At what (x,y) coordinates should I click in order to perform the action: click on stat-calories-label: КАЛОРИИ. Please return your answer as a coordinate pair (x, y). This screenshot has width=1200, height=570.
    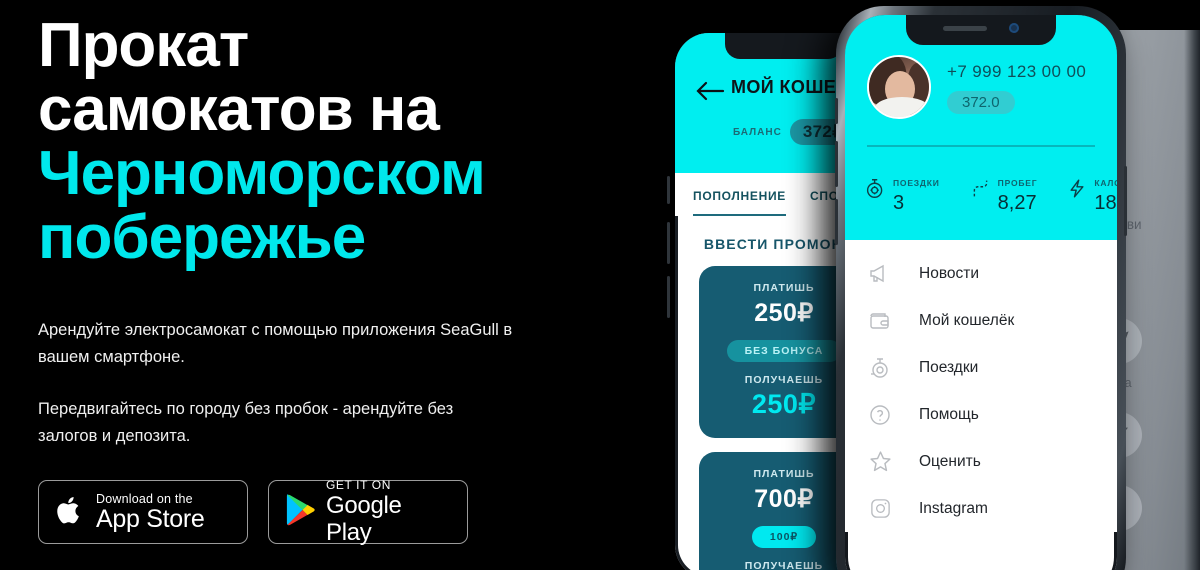
    Looking at the image, I should click on (1105, 183).